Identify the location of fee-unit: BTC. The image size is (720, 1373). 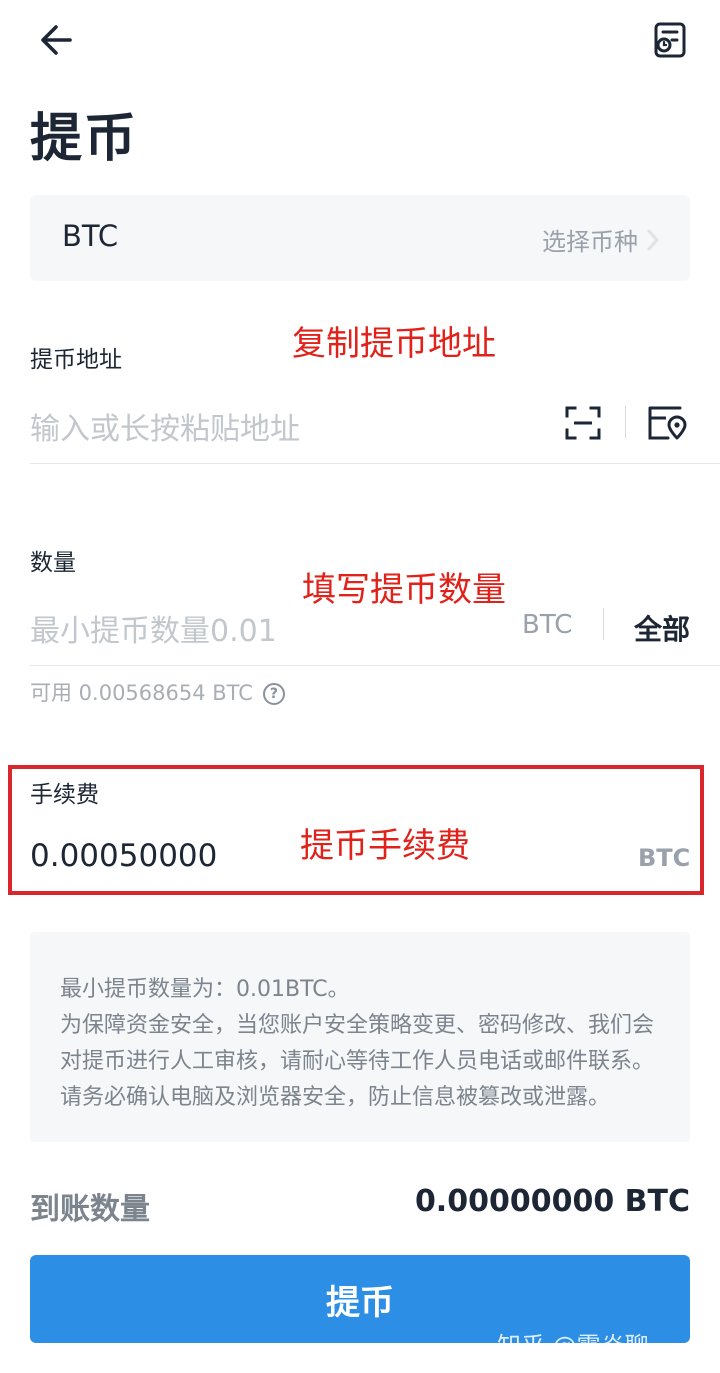
(664, 858).